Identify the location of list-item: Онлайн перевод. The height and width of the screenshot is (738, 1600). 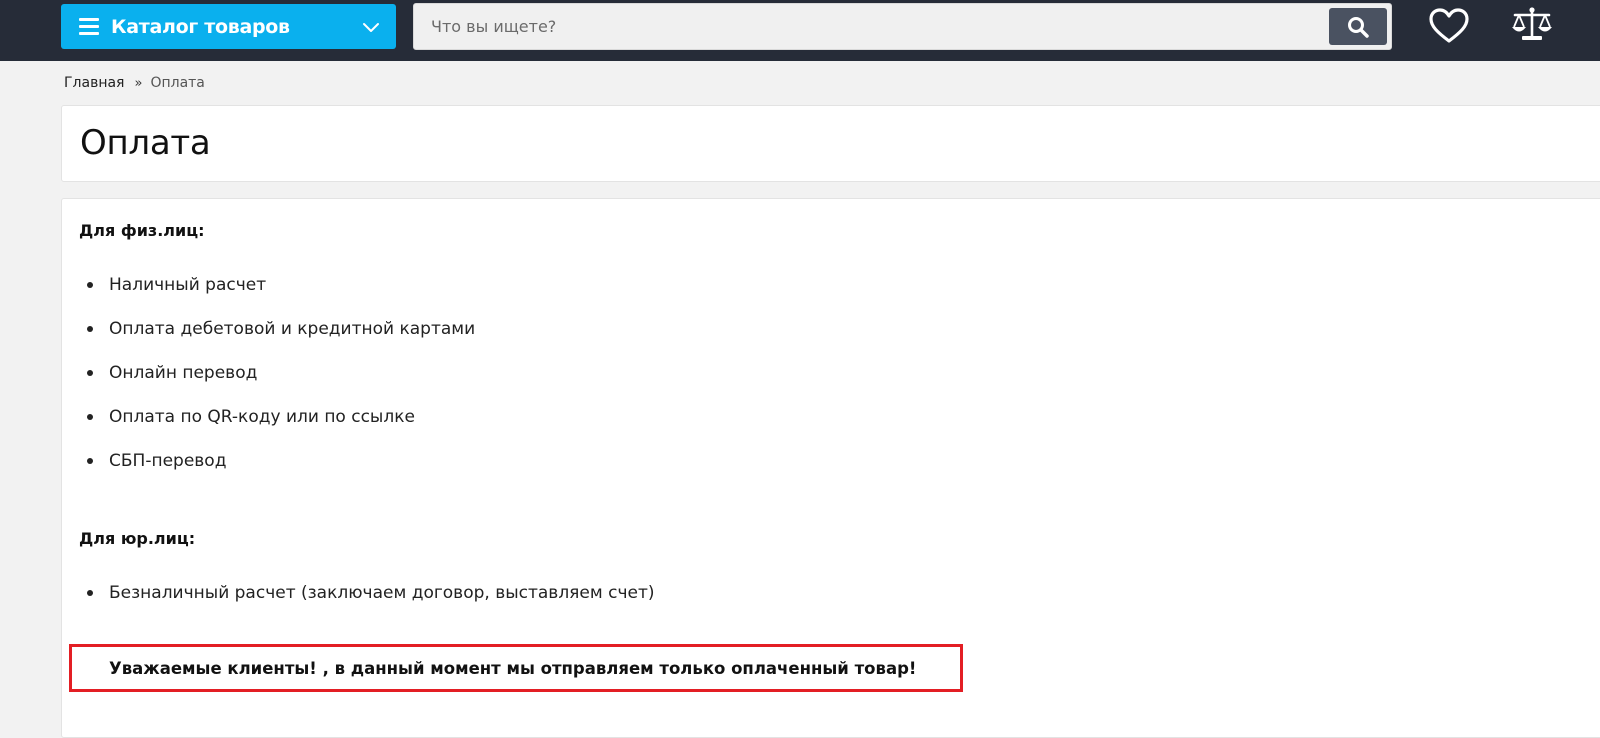
(281, 384).